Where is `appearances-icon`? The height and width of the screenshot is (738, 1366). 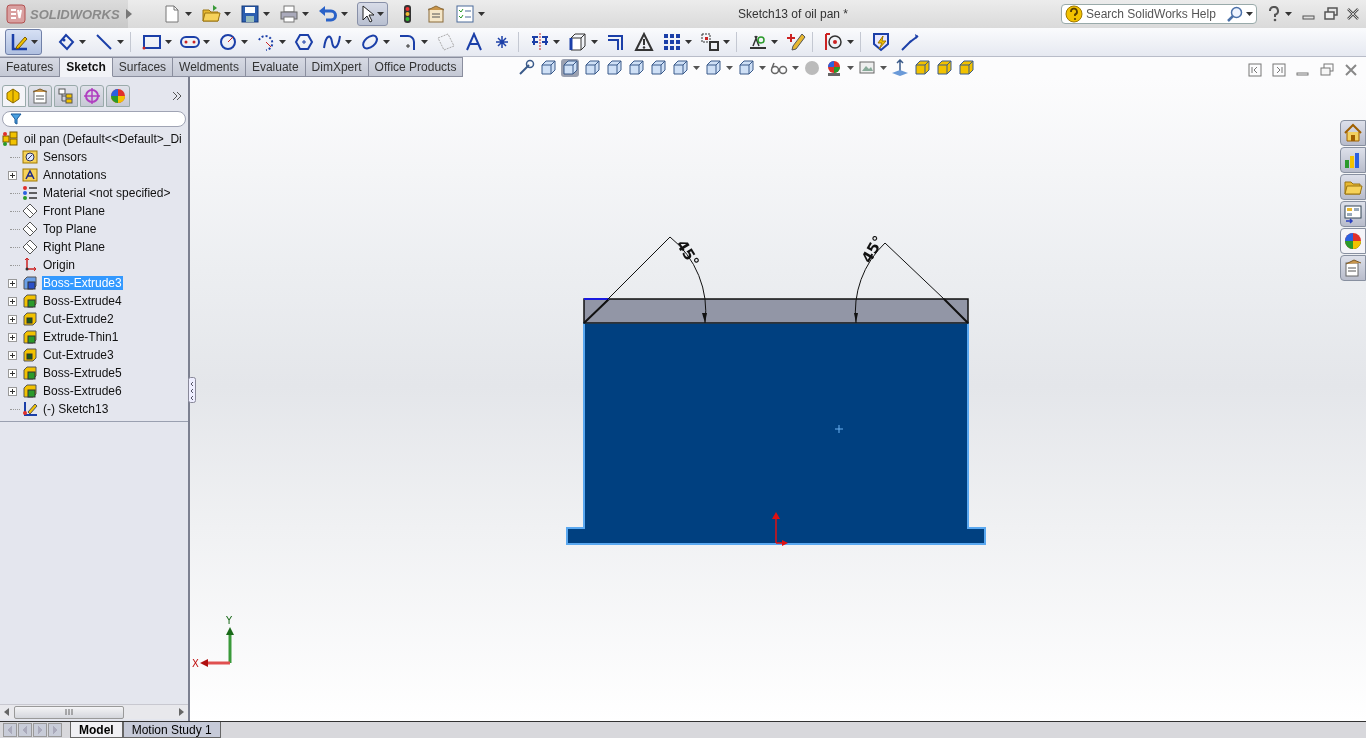 appearances-icon is located at coordinates (1353, 241).